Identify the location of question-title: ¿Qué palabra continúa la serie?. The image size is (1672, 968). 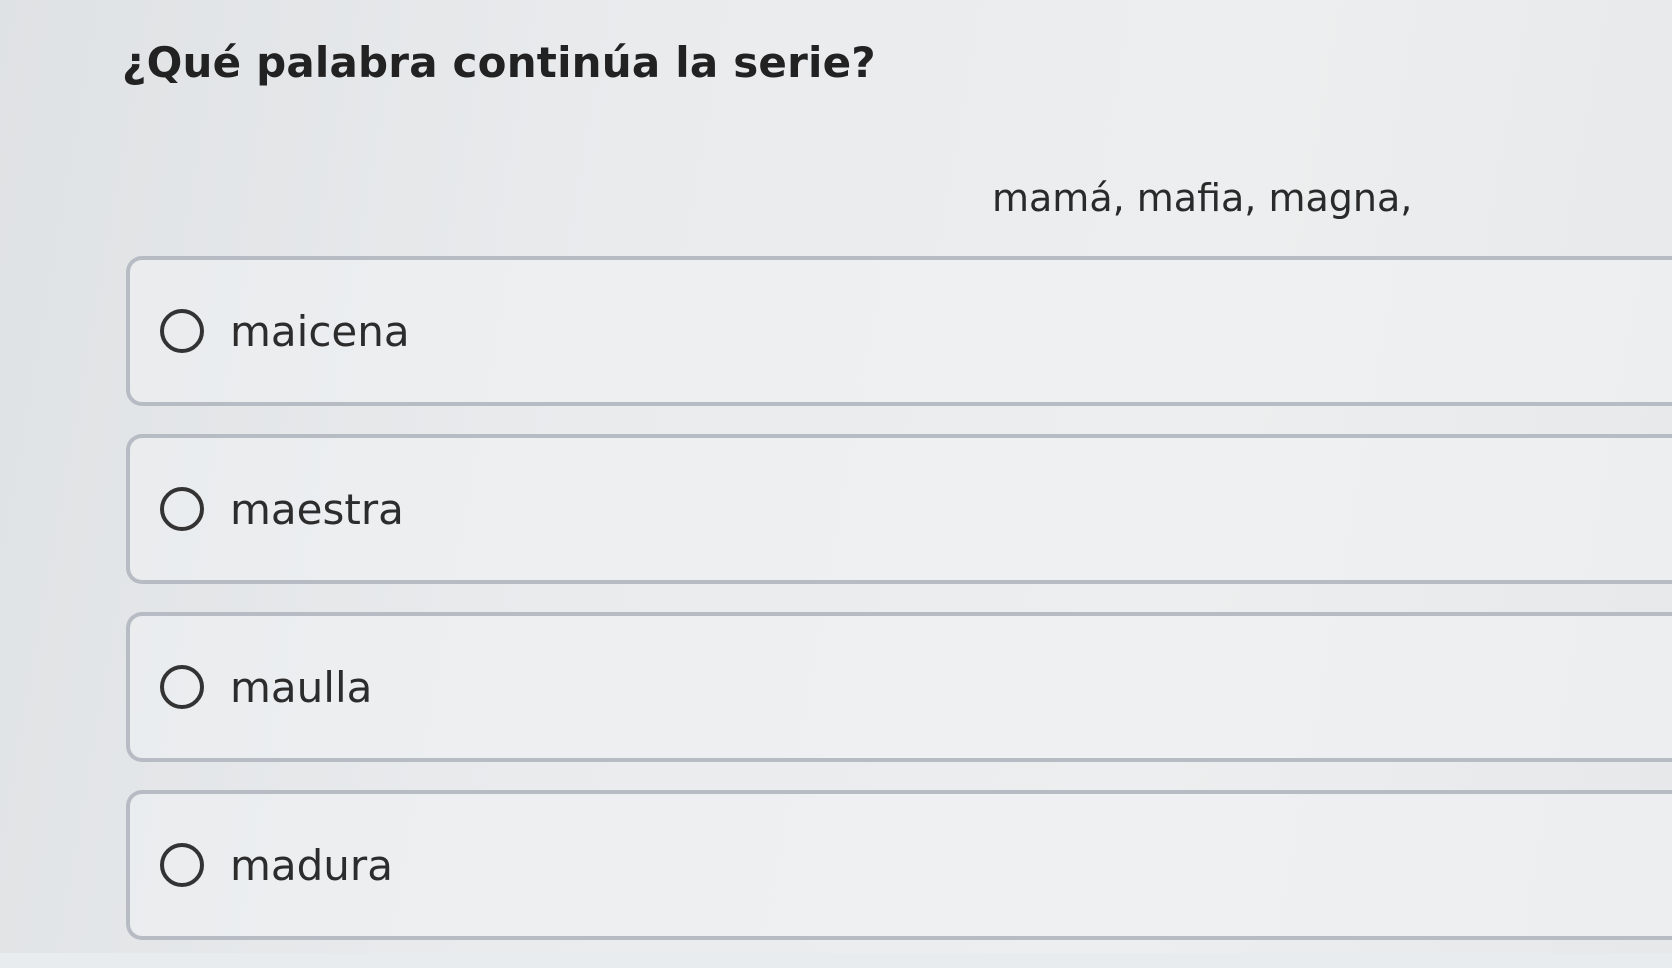
(499, 62).